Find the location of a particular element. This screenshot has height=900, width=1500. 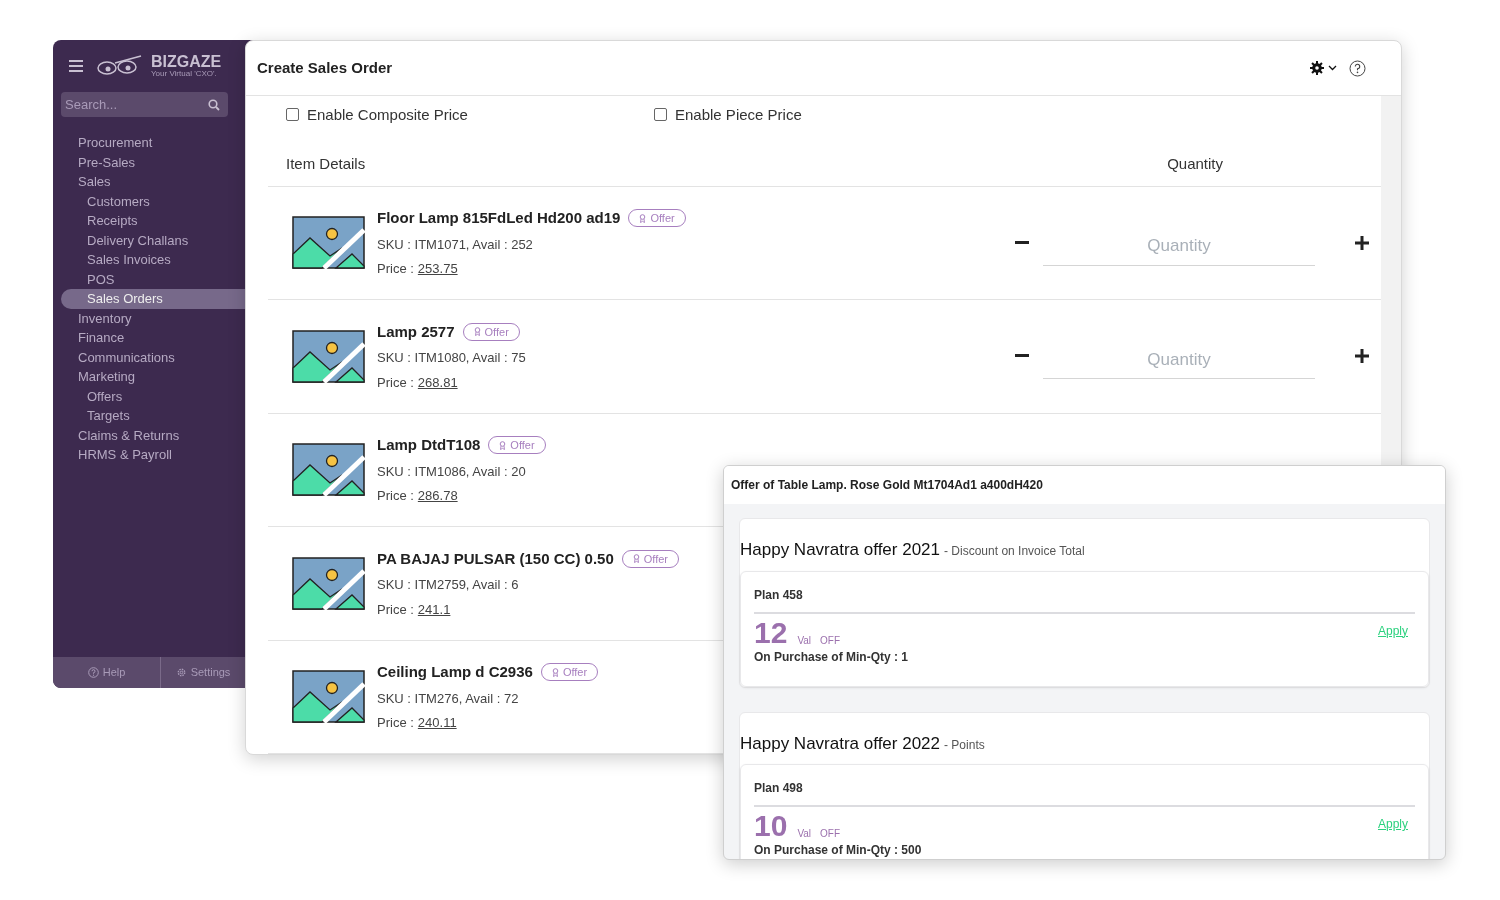

sidebar-item: Pre-Sales is located at coordinates (153, 162).